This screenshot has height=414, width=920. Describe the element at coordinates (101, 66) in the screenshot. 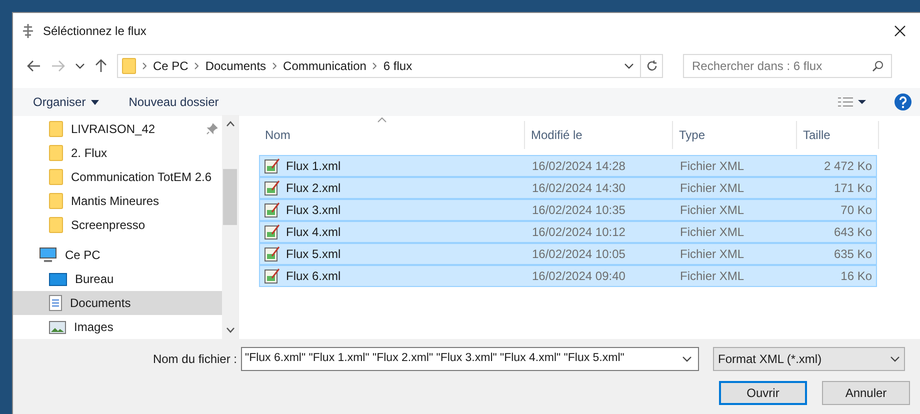

I see `up-arrow-icon` at that location.